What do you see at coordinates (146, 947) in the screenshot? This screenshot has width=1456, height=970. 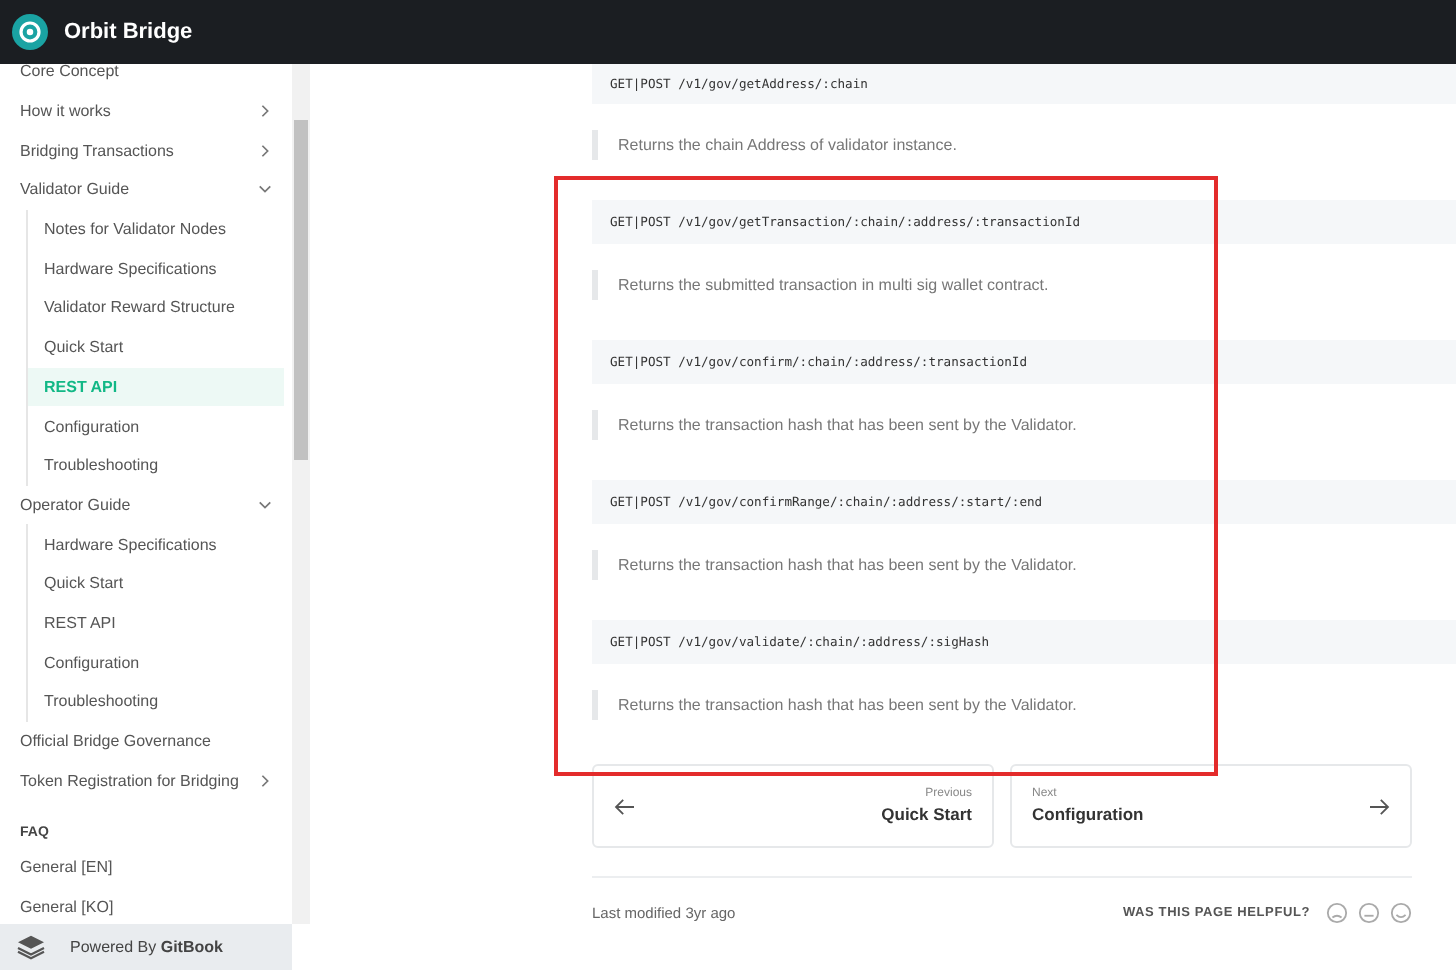 I see `powered-by-link: Powered By GitBook` at bounding box center [146, 947].